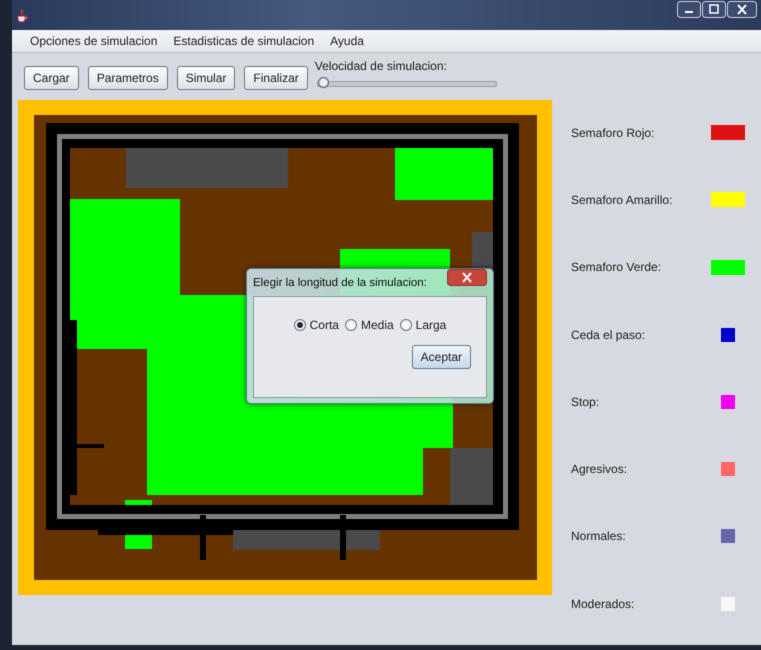 The image size is (761, 650). I want to click on legend-label: Stop:, so click(585, 401).